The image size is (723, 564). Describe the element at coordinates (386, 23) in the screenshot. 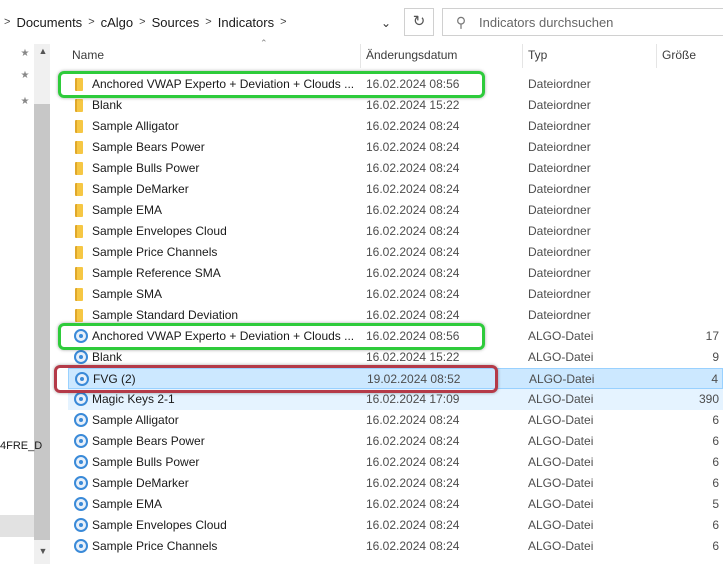

I see `chevron-down-icon: ⌄` at that location.